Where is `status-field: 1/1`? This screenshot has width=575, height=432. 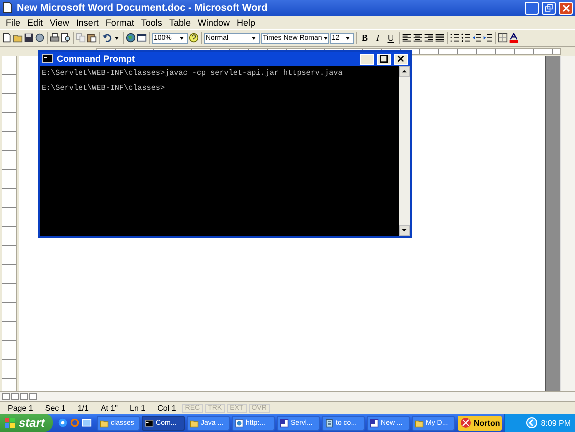 status-field: 1/1 is located at coordinates (83, 408).